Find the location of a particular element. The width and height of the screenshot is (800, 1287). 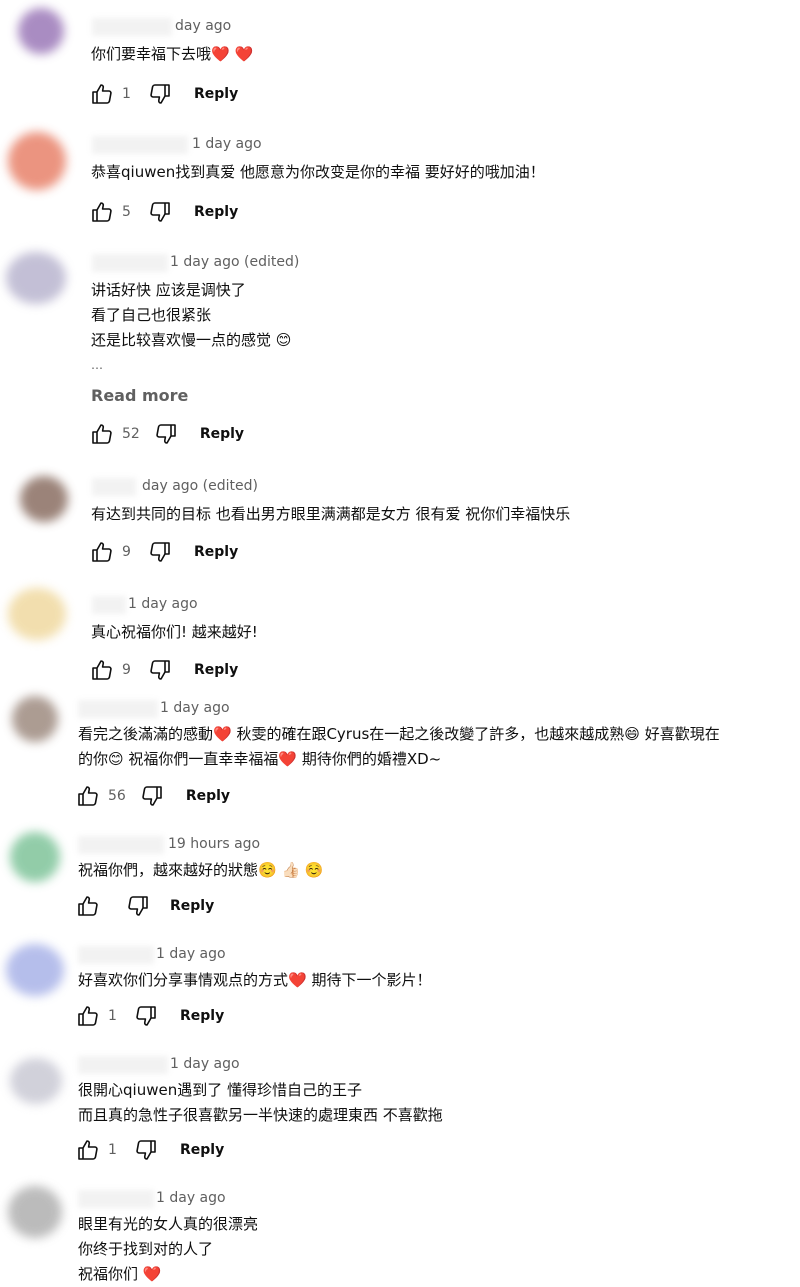

comment-text-line: 的你😊 祝福你們一直幸幸福福❤️ 期待你們的婚禮XD~ is located at coordinates (260, 759).